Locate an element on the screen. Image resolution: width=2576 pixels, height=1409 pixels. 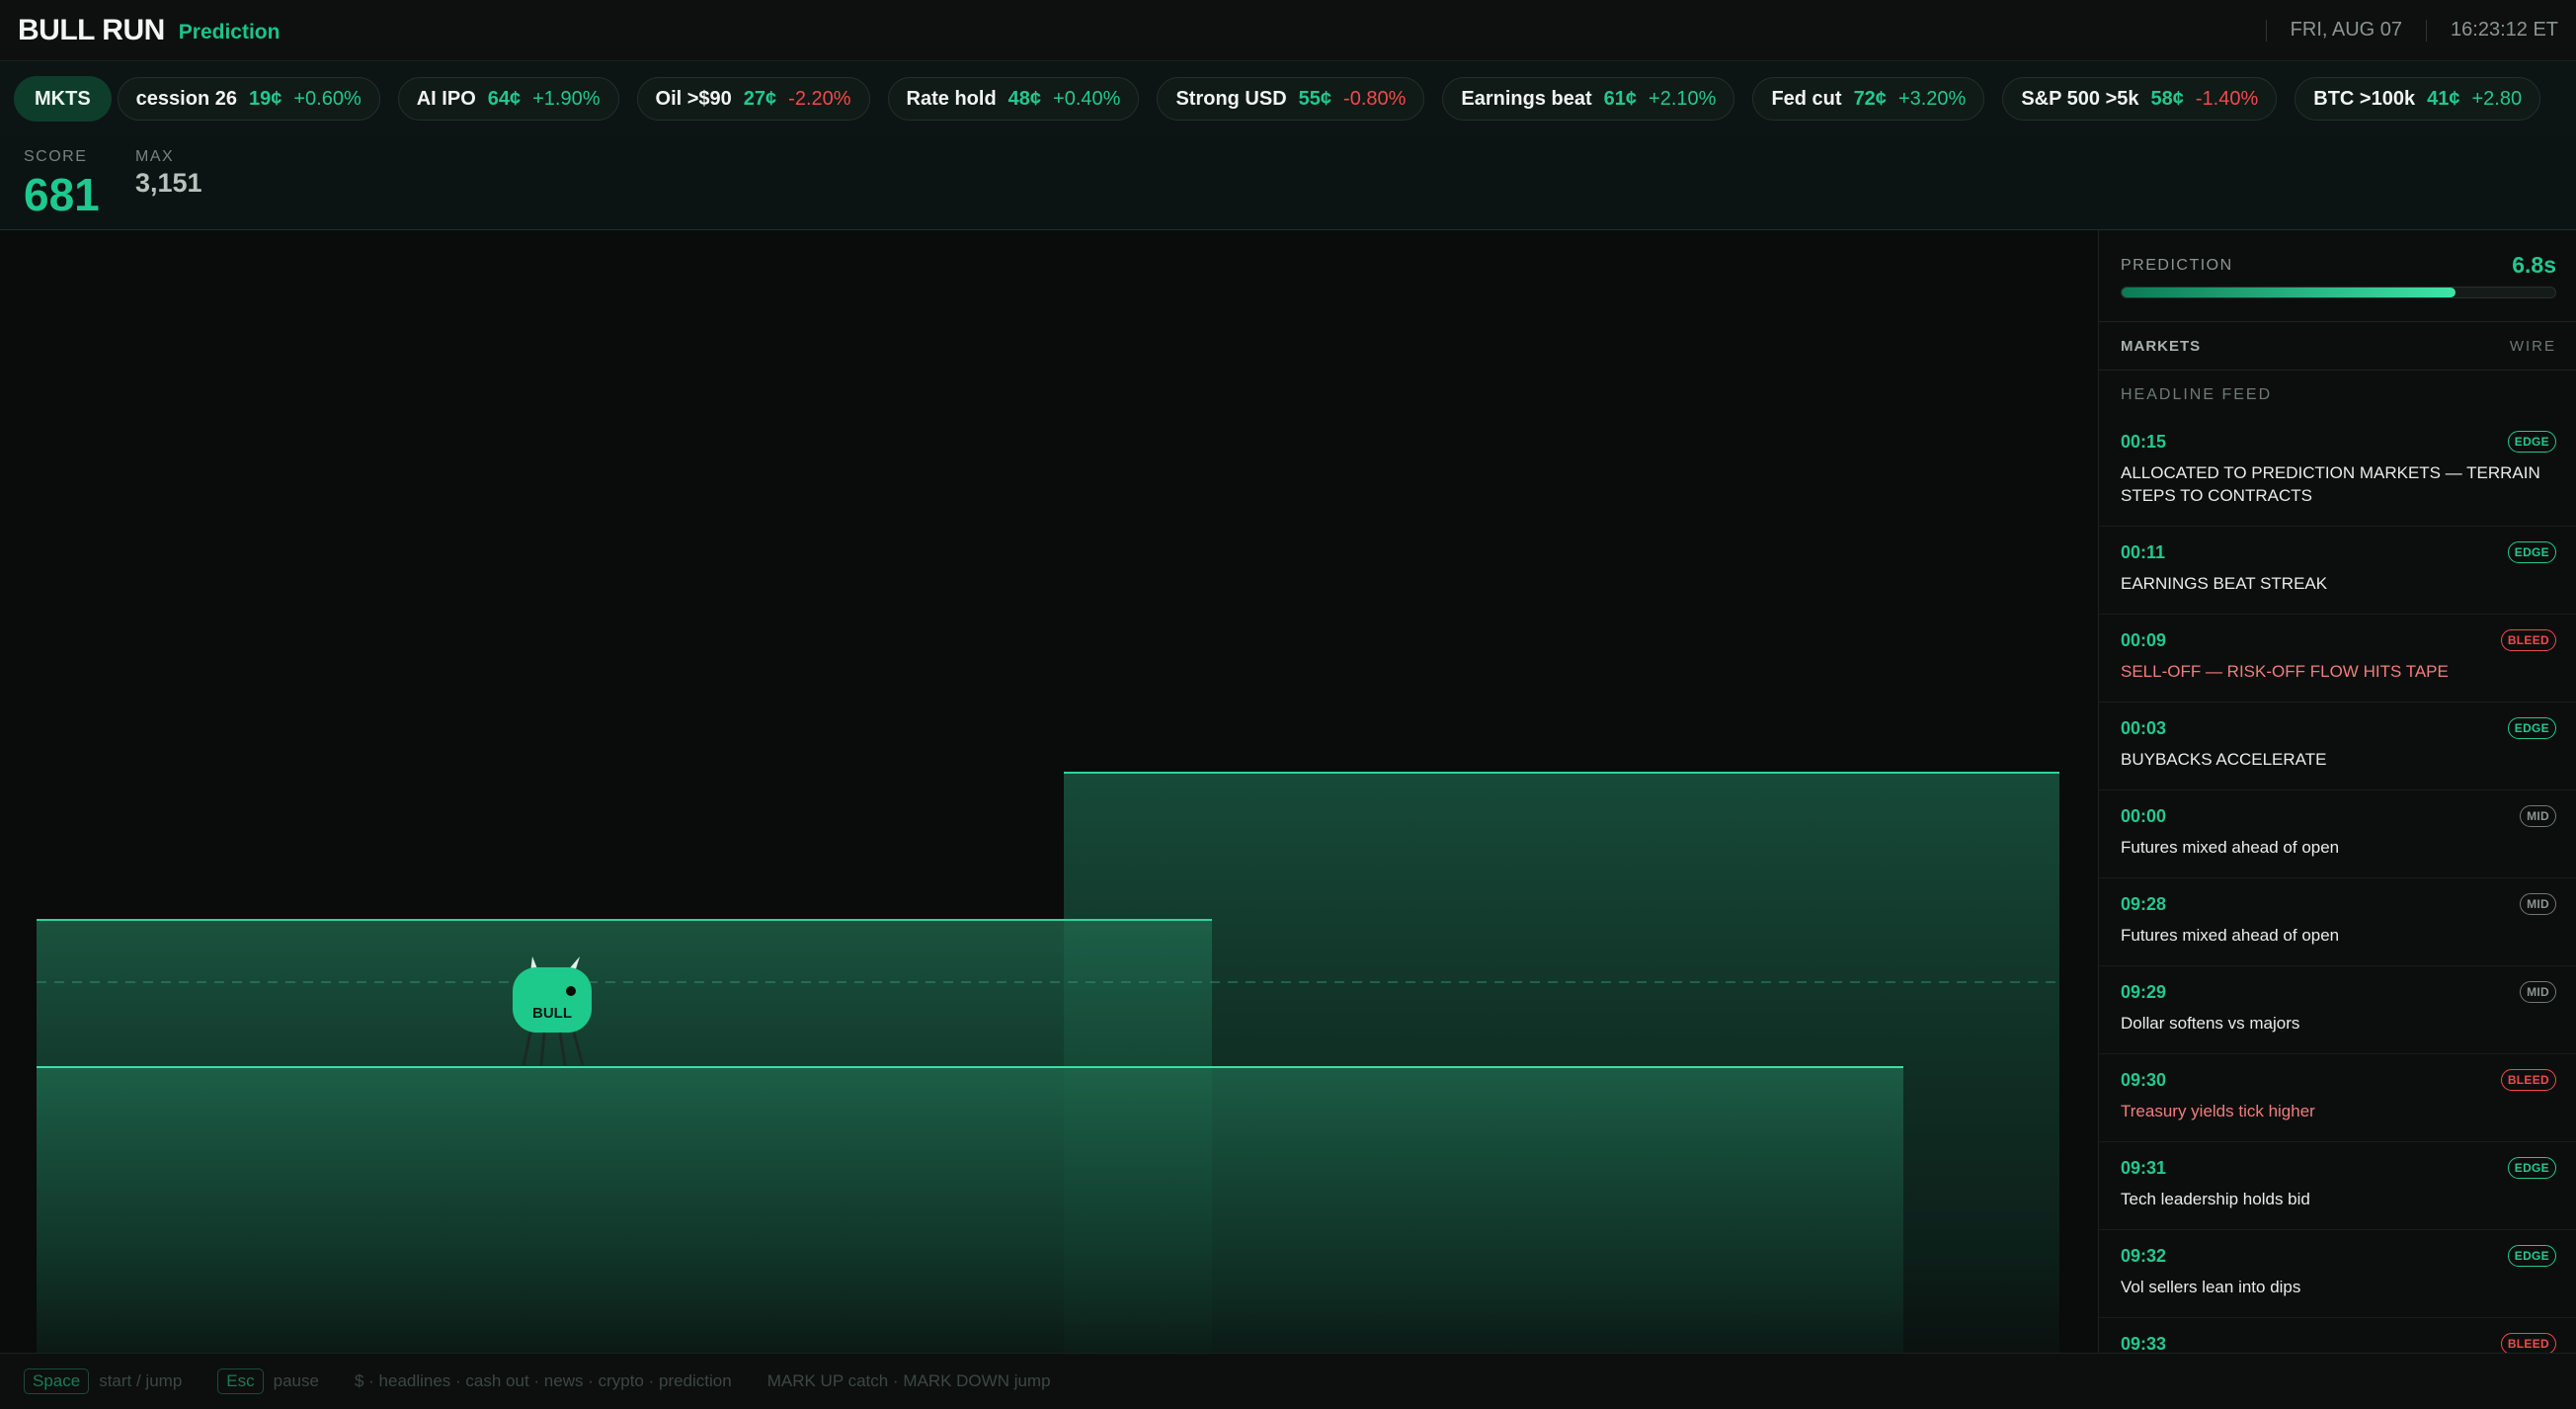
ticker-change: +0.40% is located at coordinates (1087, 99).